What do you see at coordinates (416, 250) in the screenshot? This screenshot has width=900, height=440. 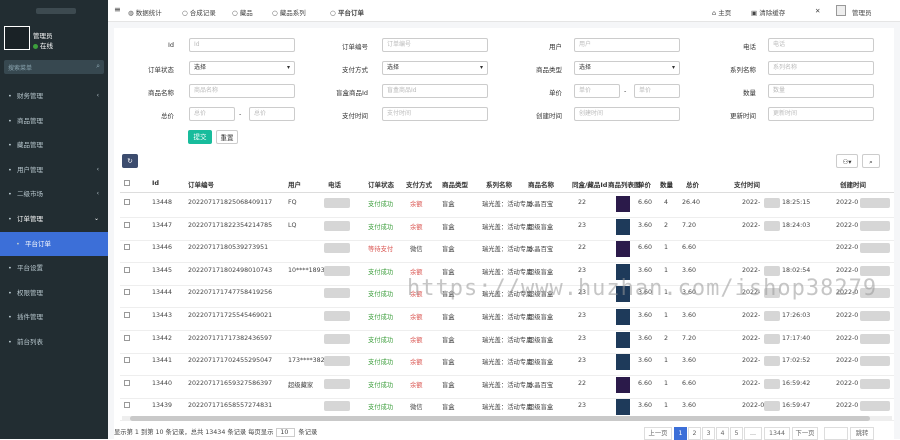 I see `cell-pay: 微信` at bounding box center [416, 250].